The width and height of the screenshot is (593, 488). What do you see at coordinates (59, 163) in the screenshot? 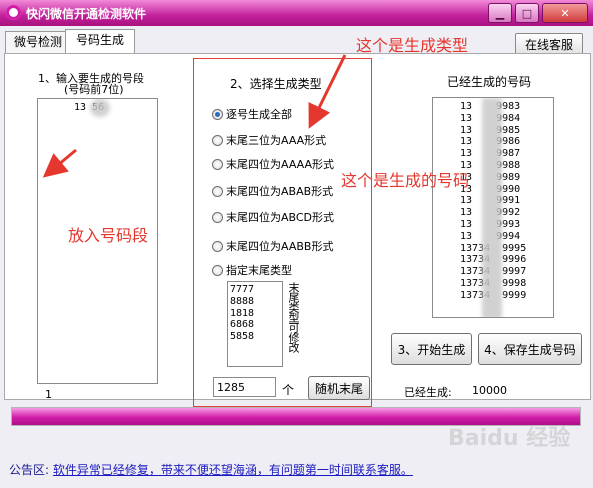
I see `arrow-to-segment` at bounding box center [59, 163].